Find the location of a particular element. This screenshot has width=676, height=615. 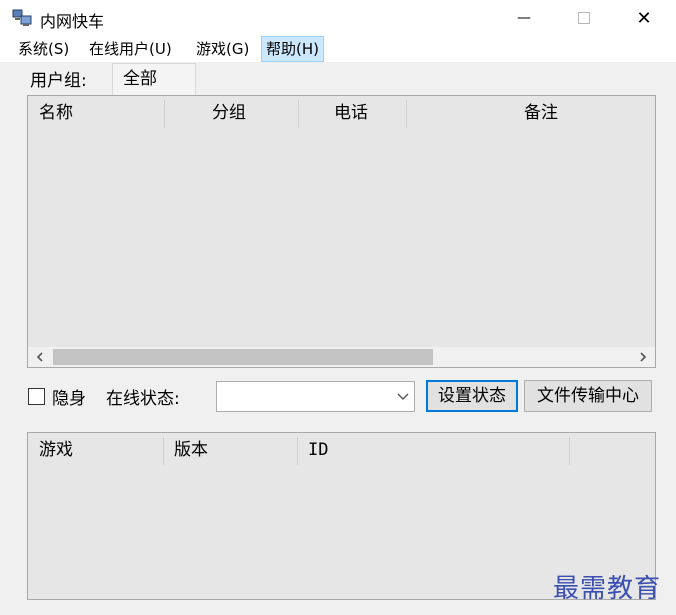

scroll-left-button is located at coordinates (40, 357).